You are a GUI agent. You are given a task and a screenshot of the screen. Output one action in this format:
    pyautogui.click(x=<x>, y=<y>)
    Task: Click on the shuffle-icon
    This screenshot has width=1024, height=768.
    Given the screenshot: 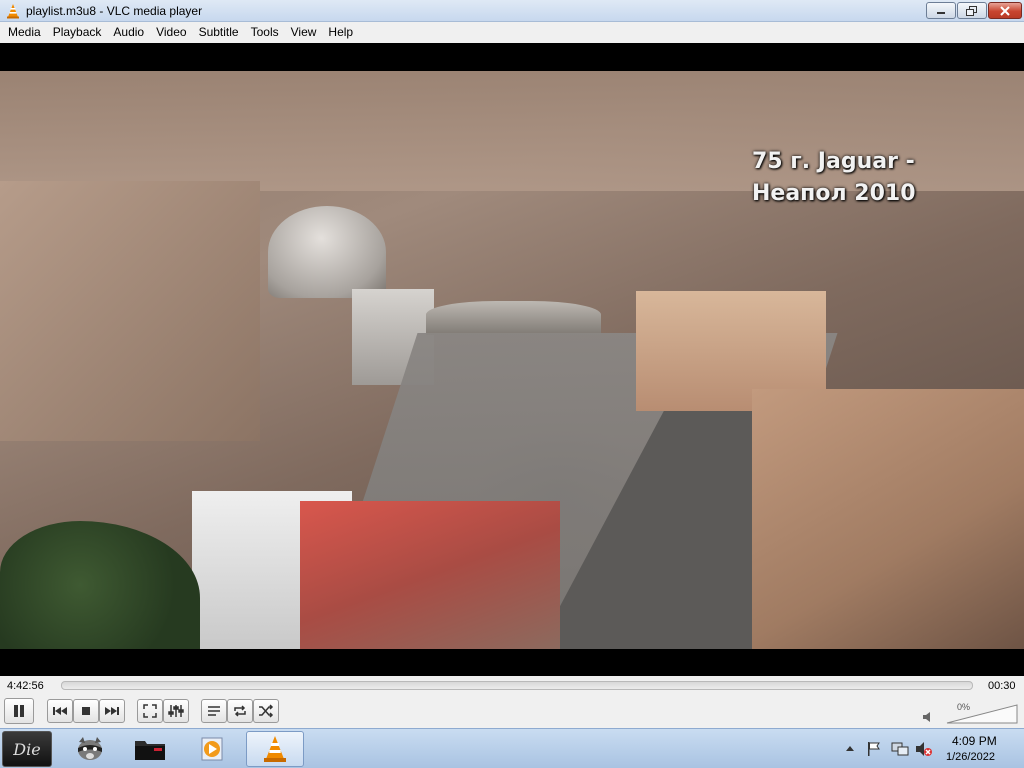 What is the action you would take?
    pyautogui.click(x=266, y=711)
    